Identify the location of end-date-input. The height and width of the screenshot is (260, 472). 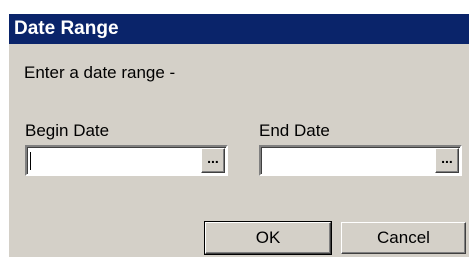
(345, 160).